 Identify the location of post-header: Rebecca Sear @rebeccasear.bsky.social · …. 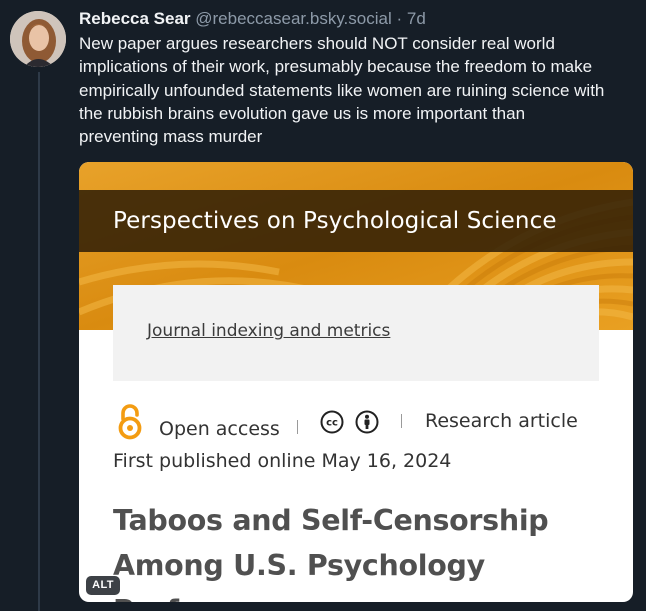
(359, 19).